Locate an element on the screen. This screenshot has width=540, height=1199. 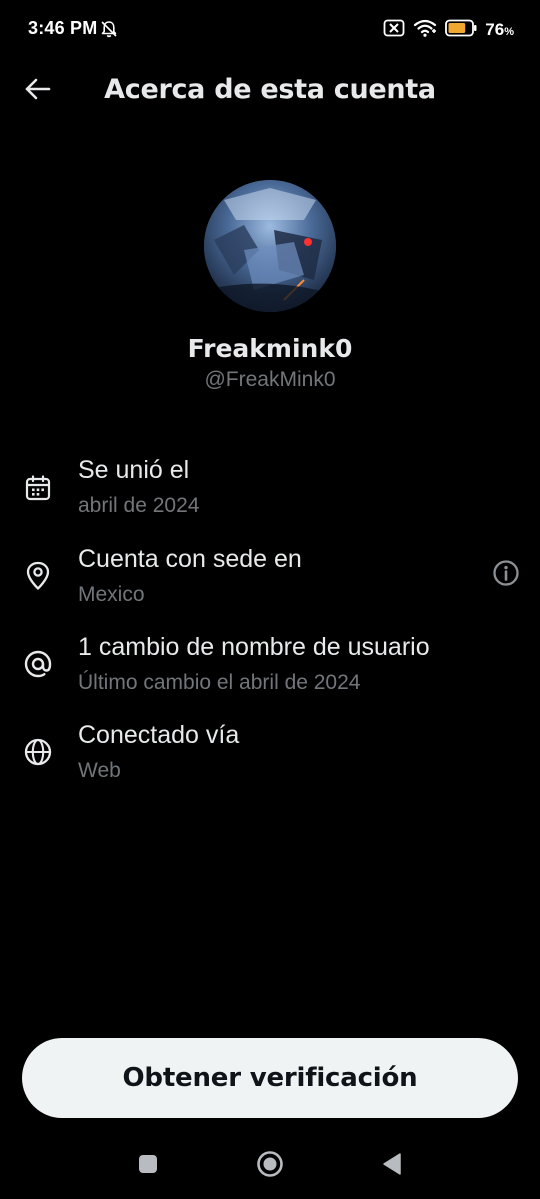
recents-square-icon is located at coordinates (148, 1166).